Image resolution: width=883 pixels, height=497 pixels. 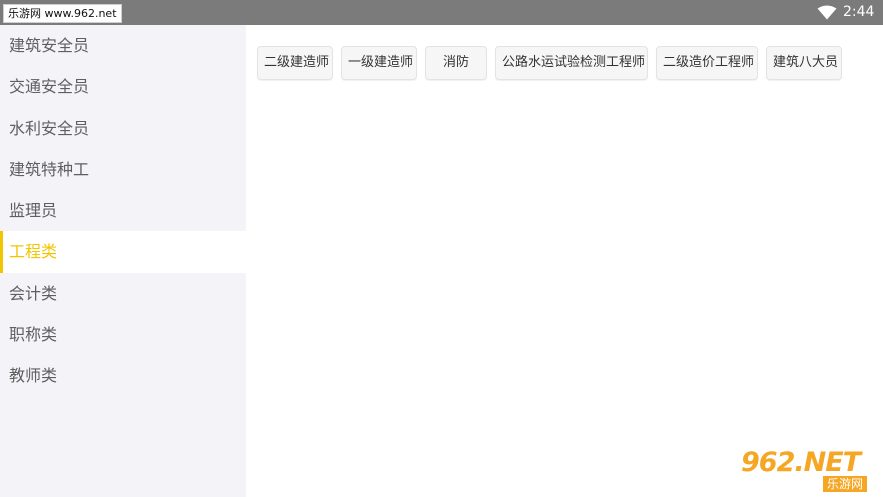 What do you see at coordinates (441, 12) in the screenshot?
I see `status-bar: 乐游网 www.962.net 2:44` at bounding box center [441, 12].